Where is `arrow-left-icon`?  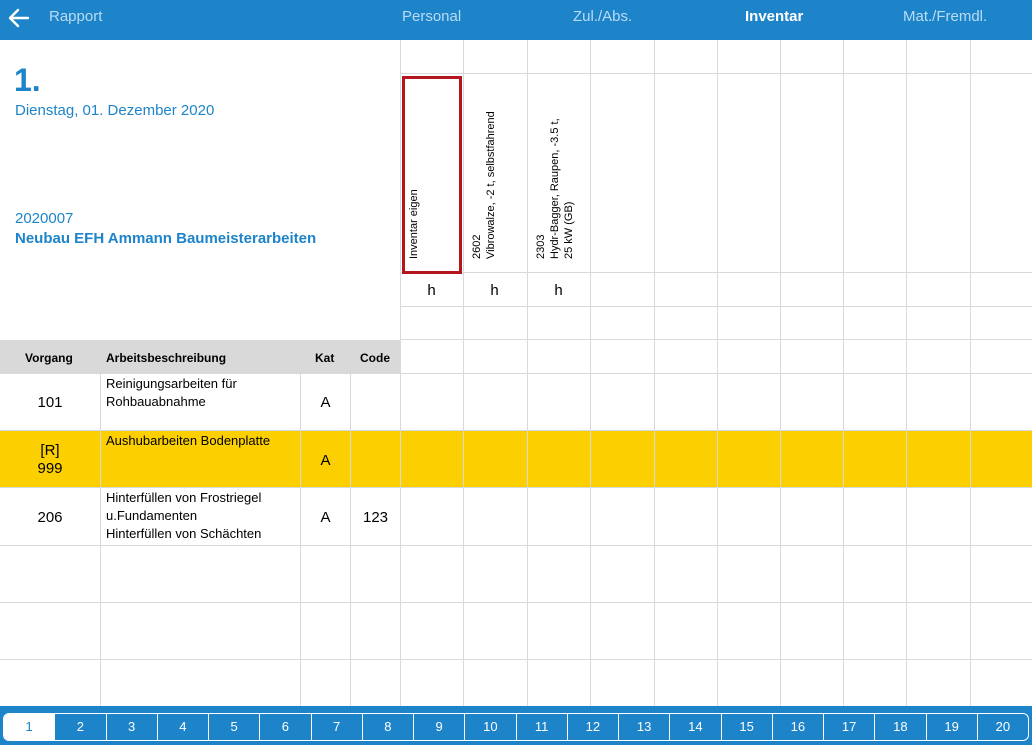
arrow-left-icon is located at coordinates (19, 18).